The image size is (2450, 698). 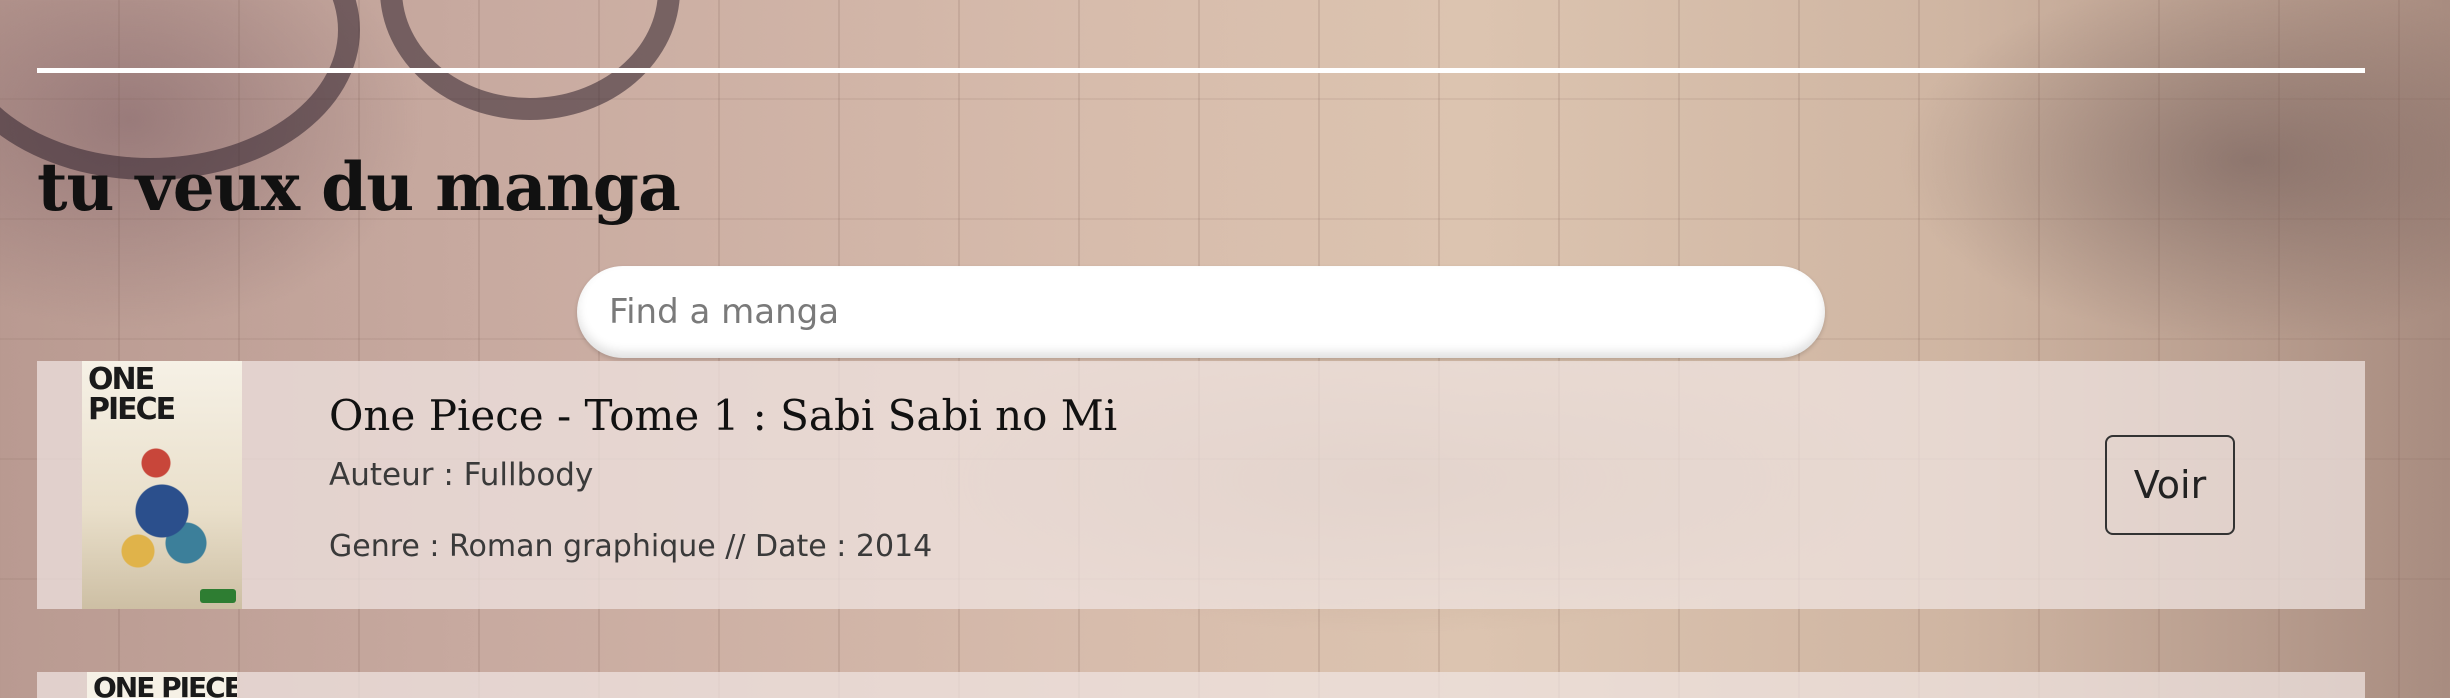 I want to click on search-input, so click(x=1201, y=312).